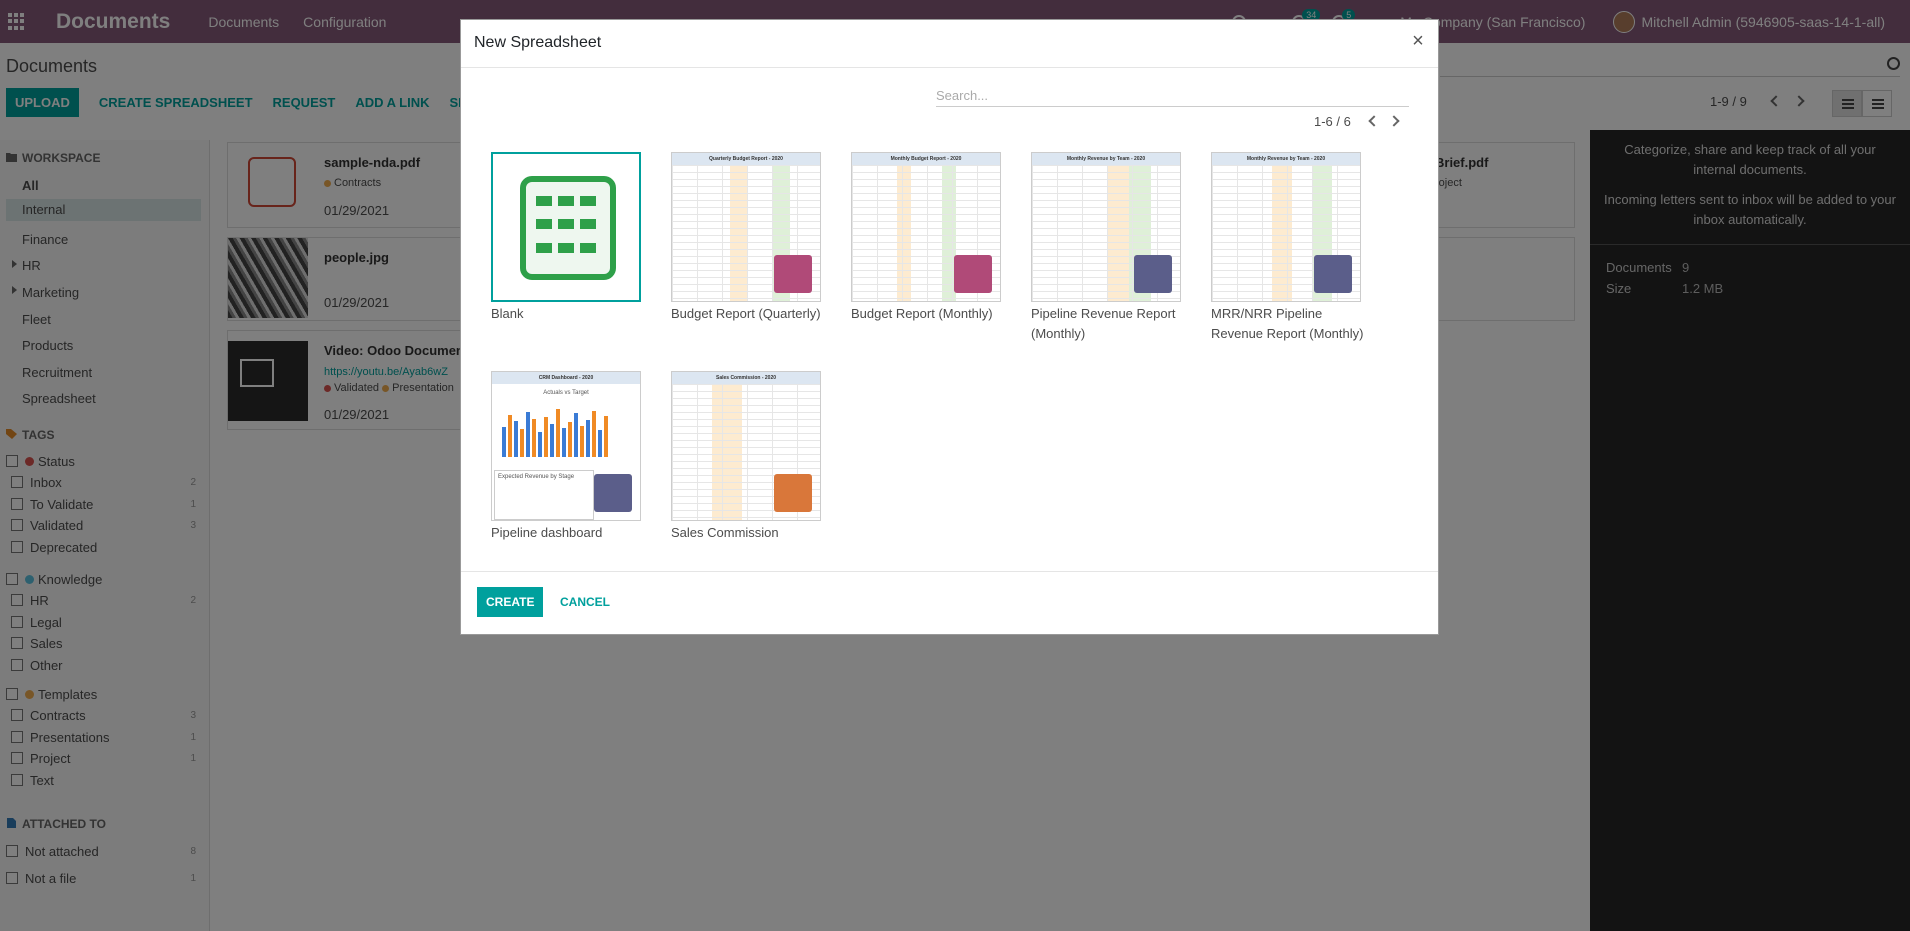  Describe the element at coordinates (922, 313) in the screenshot. I see `template-label: Budget Report (Monthly)` at that location.